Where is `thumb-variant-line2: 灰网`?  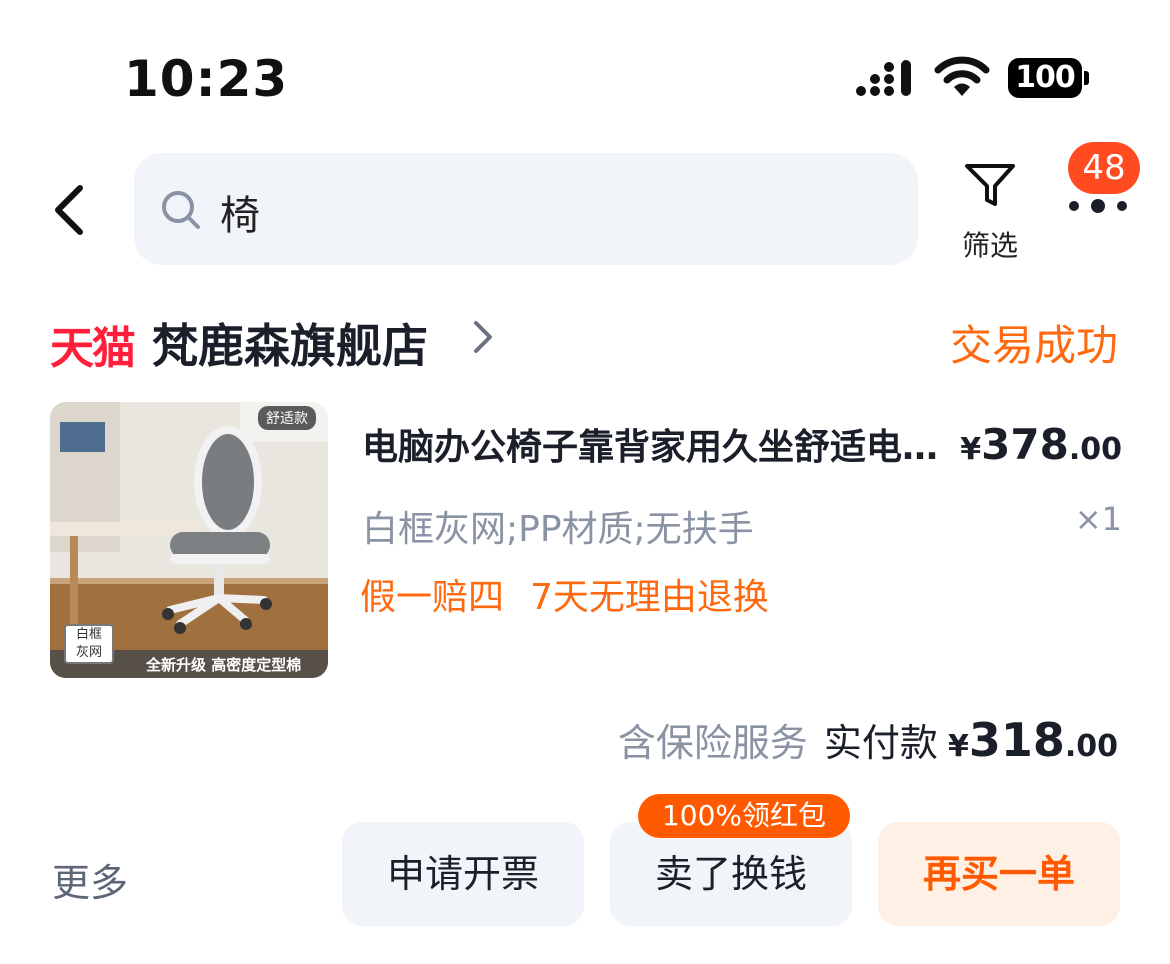 thumb-variant-line2: 灰网 is located at coordinates (88, 652).